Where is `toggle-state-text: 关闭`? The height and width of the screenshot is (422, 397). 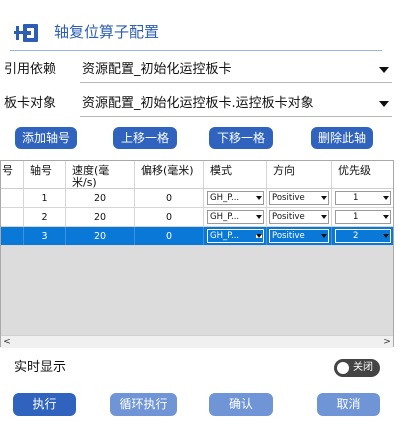
toggle-state-text: 关闭 is located at coordinates (363, 367).